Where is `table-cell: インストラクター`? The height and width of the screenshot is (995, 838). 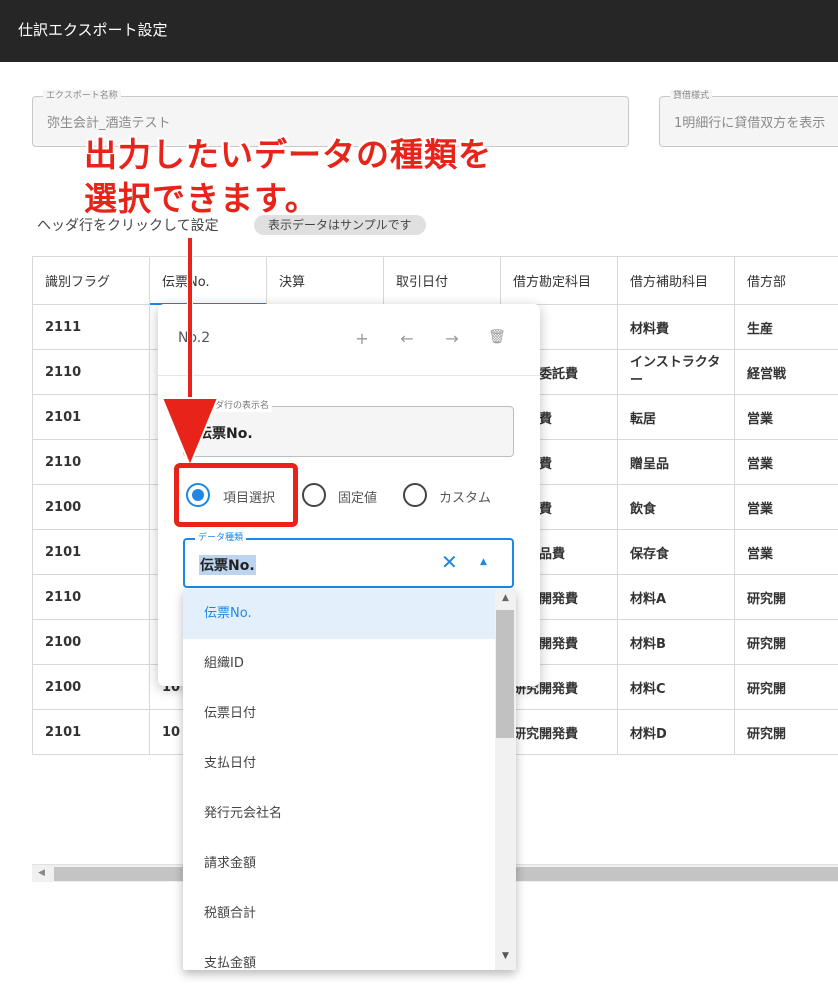 table-cell: インストラクター is located at coordinates (676, 372).